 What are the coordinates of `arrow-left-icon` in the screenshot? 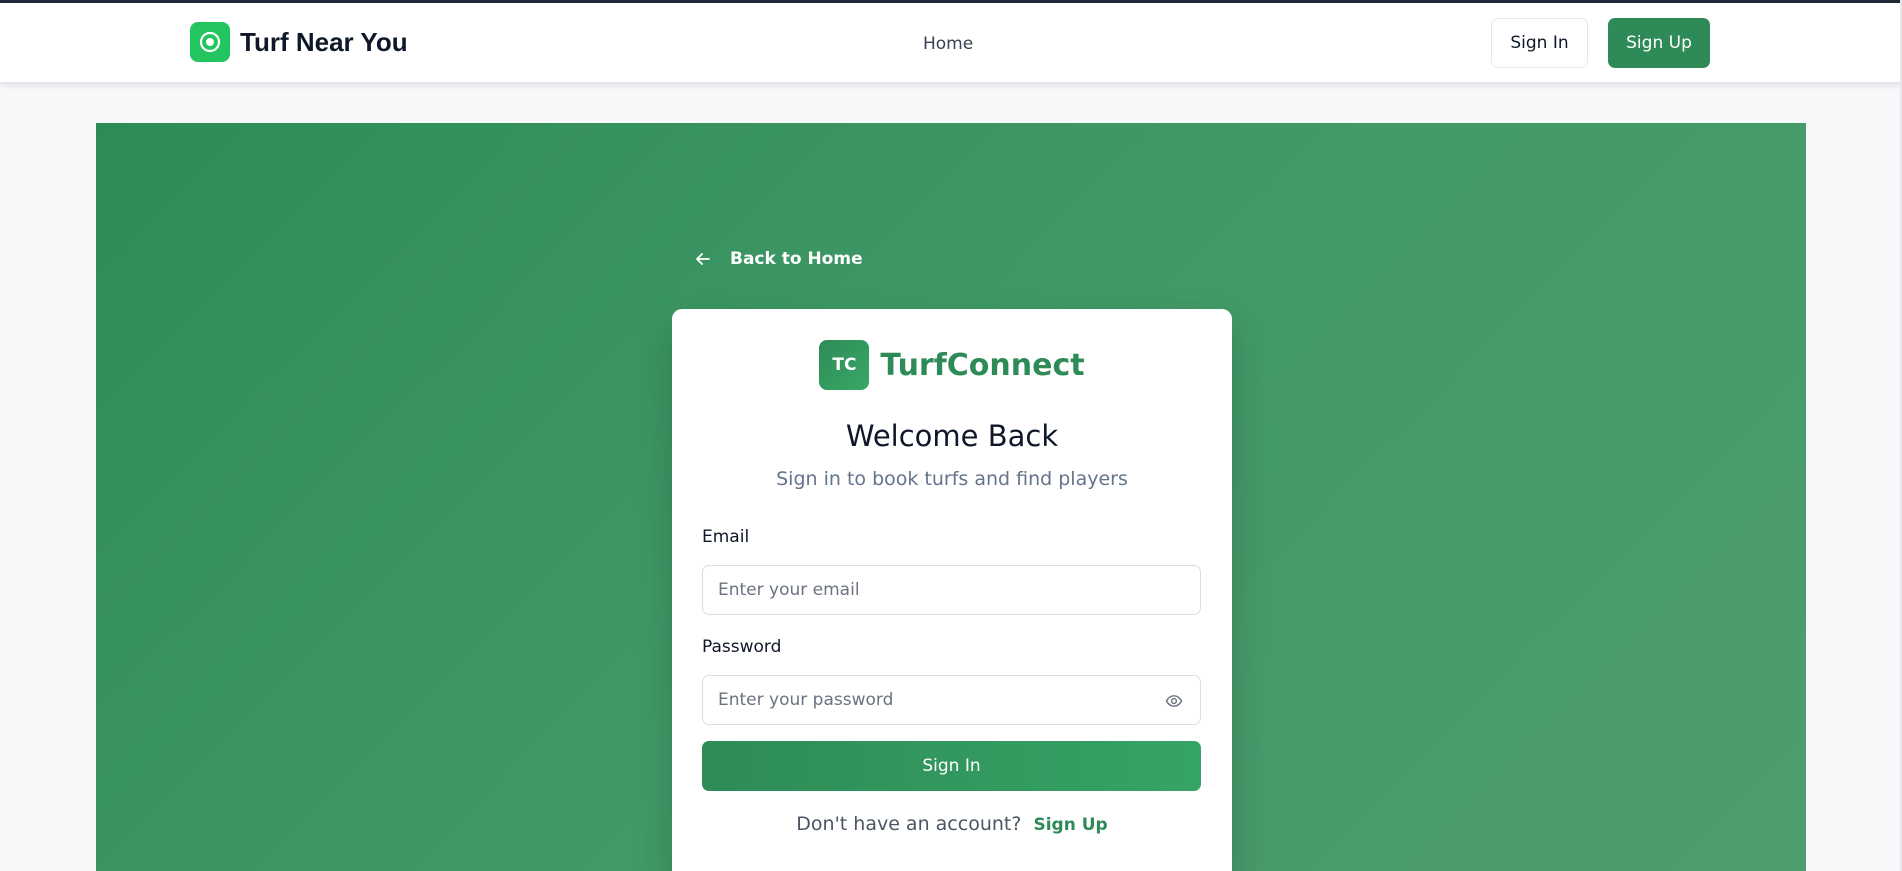 It's located at (703, 259).